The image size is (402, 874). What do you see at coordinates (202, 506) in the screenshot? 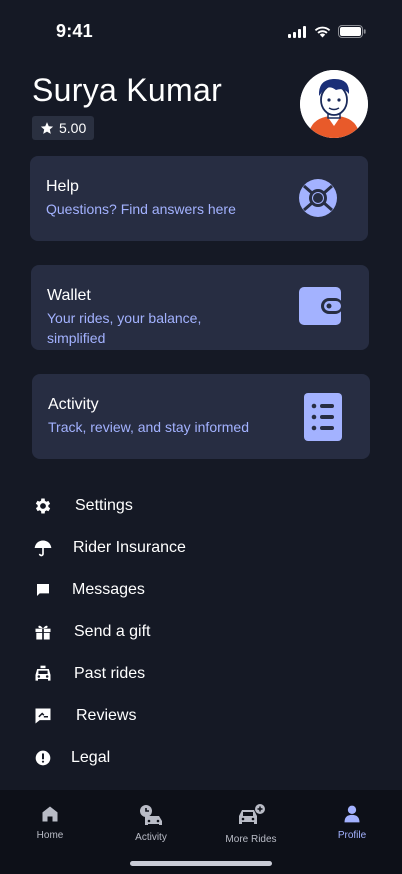
I see `menu-item-settings: Settings` at bounding box center [202, 506].